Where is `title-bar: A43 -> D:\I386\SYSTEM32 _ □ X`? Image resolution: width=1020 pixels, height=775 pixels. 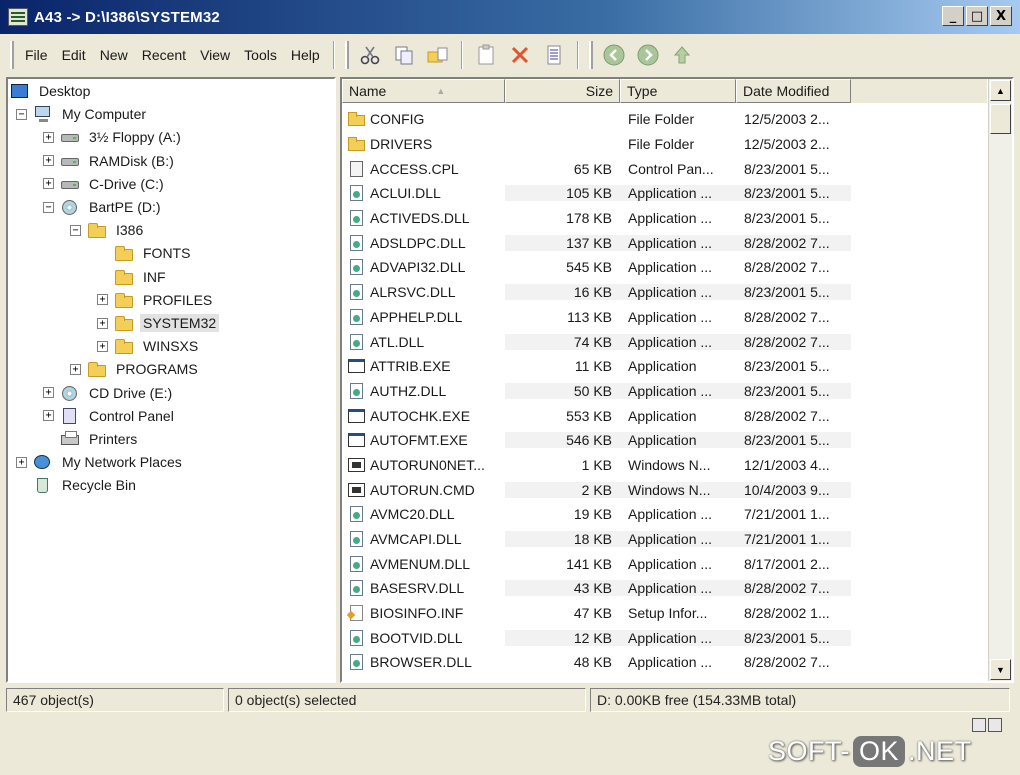 title-bar: A43 -> D:\I386\SYSTEM32 _ □ X is located at coordinates (510, 17).